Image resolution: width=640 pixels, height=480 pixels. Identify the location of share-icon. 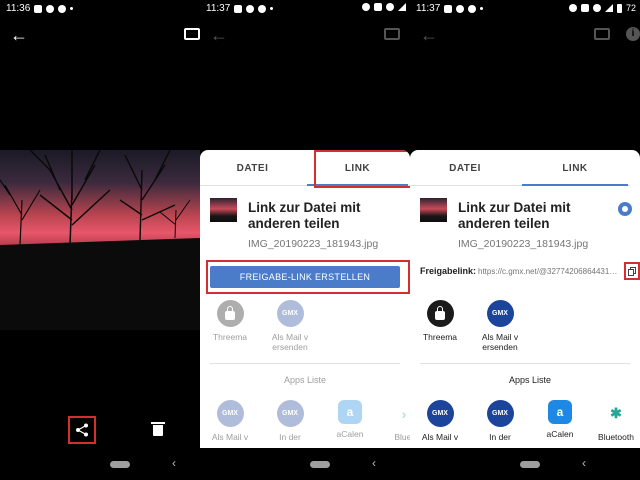
(82, 430).